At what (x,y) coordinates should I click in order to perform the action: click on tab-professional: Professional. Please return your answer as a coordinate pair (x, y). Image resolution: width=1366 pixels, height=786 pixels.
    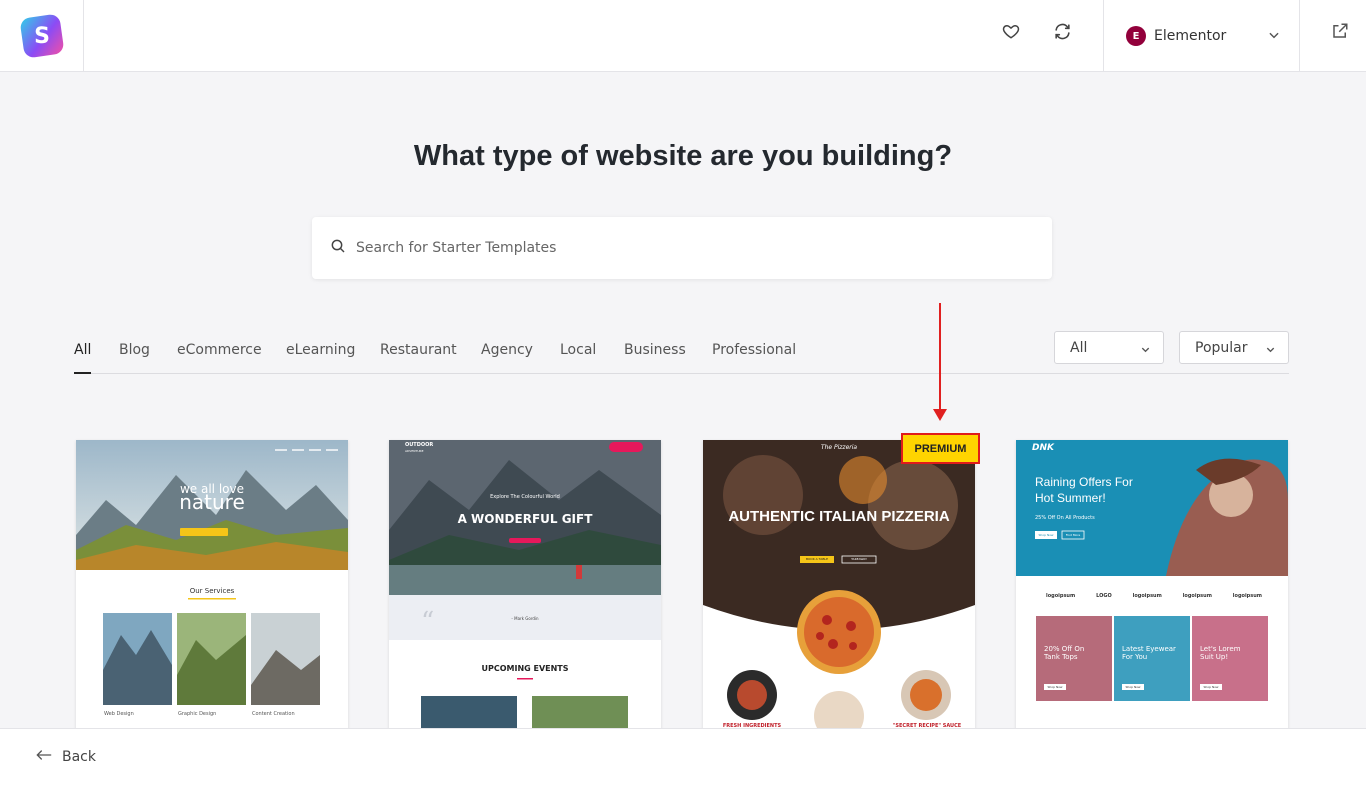
    Looking at the image, I should click on (754, 350).